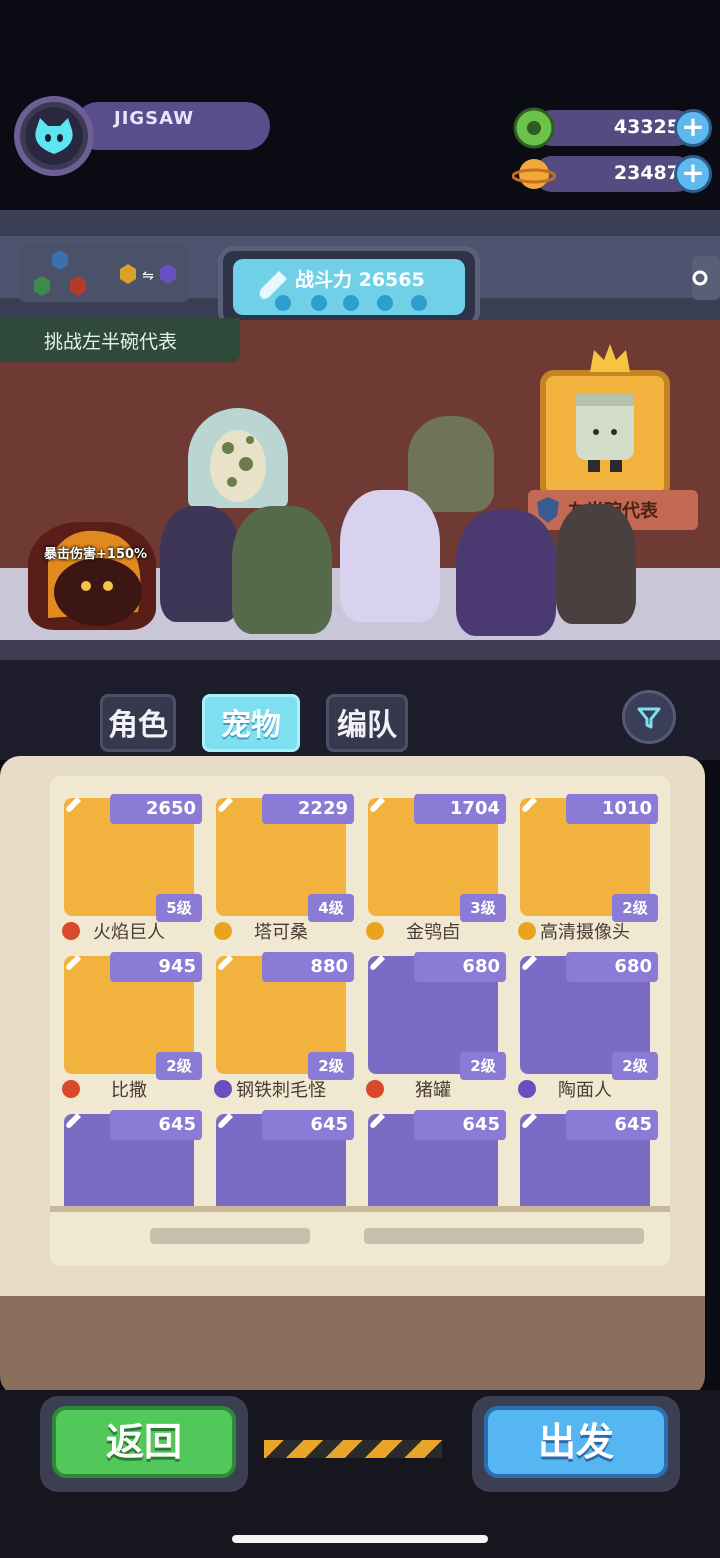 This screenshot has height=1558, width=720. What do you see at coordinates (693, 174) in the screenshot?
I see `add-coin-button: +` at bounding box center [693, 174].